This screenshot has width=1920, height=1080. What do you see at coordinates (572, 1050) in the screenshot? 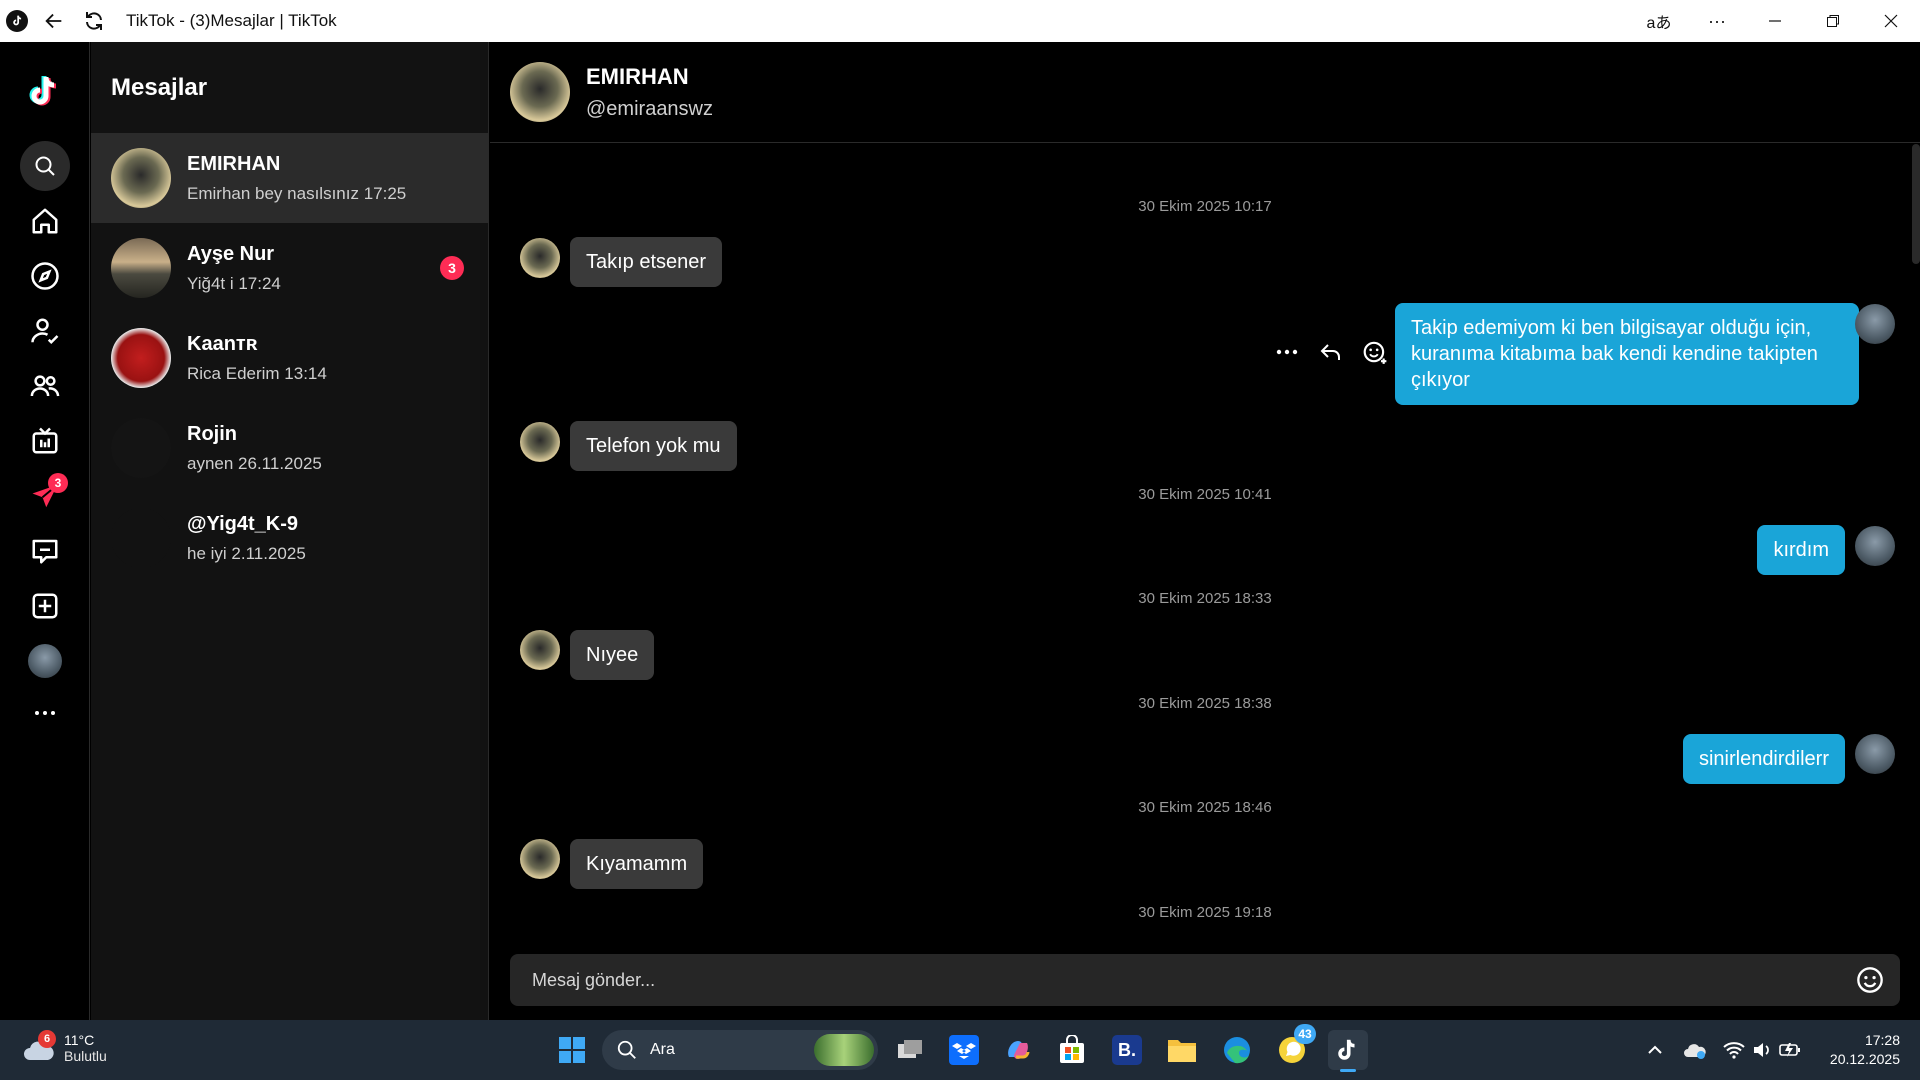
I see `windows-start-icon` at bounding box center [572, 1050].